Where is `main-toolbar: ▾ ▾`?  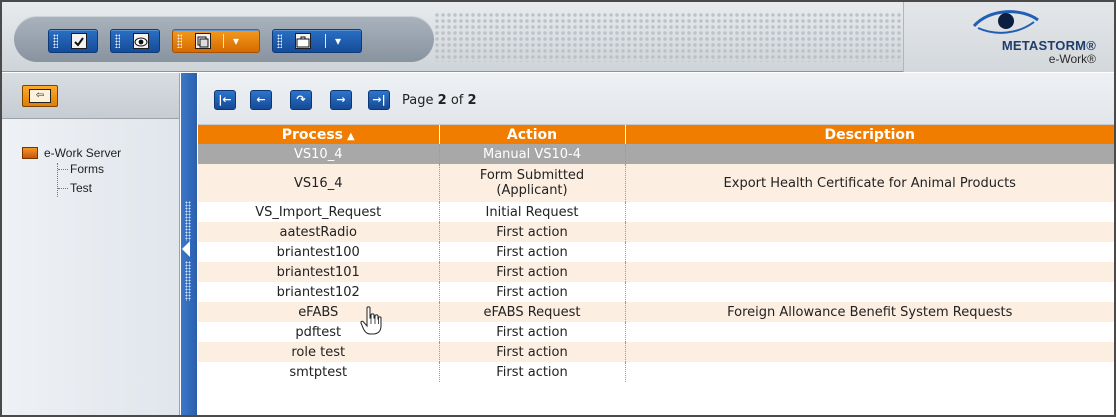 main-toolbar: ▾ ▾ is located at coordinates (224, 39).